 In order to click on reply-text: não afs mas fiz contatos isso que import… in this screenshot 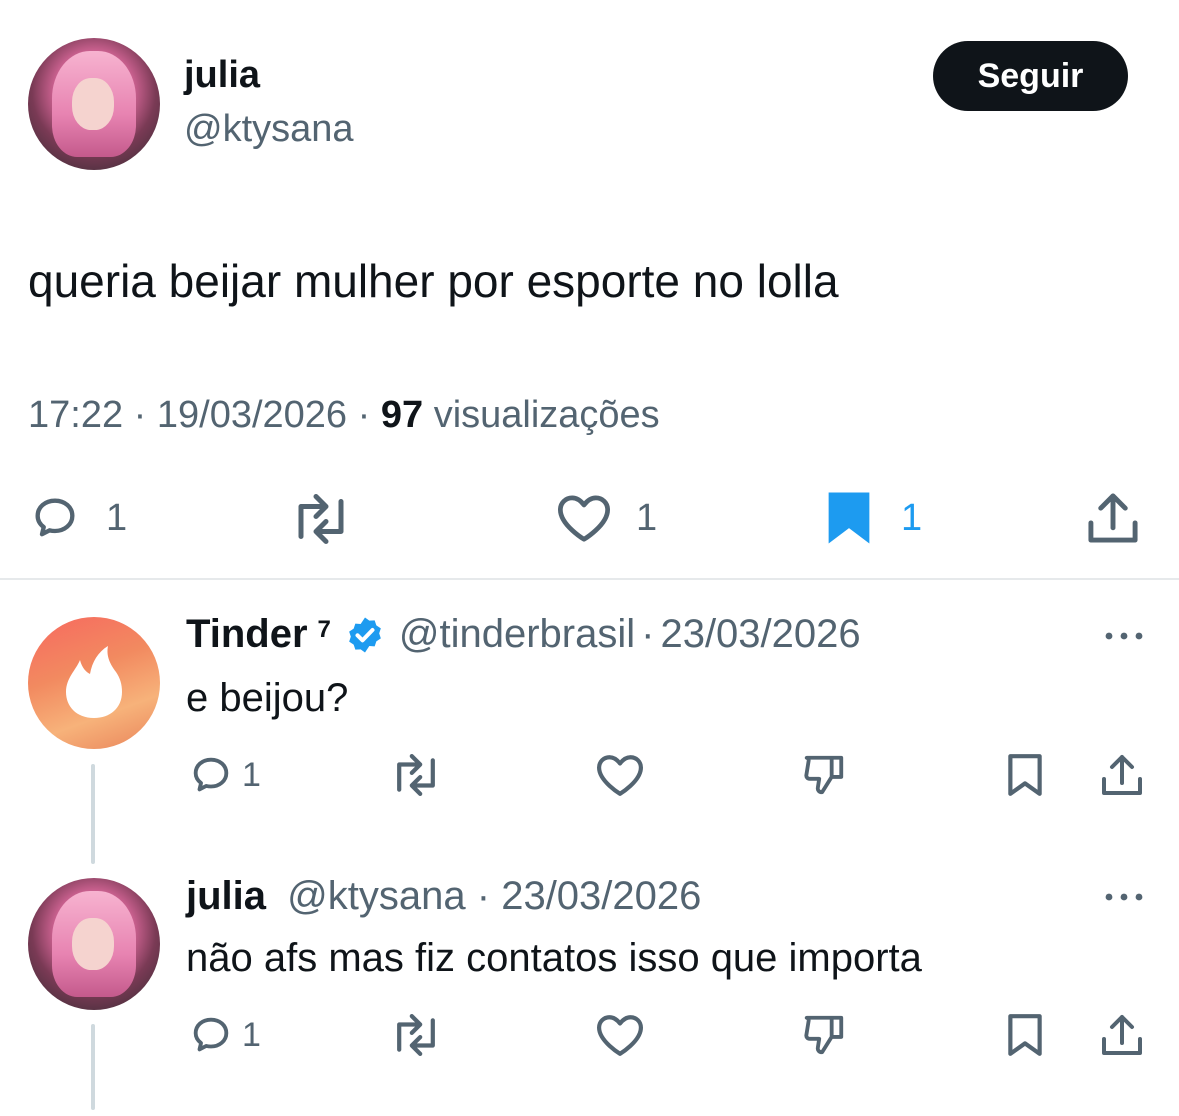, I will do `click(554, 958)`.